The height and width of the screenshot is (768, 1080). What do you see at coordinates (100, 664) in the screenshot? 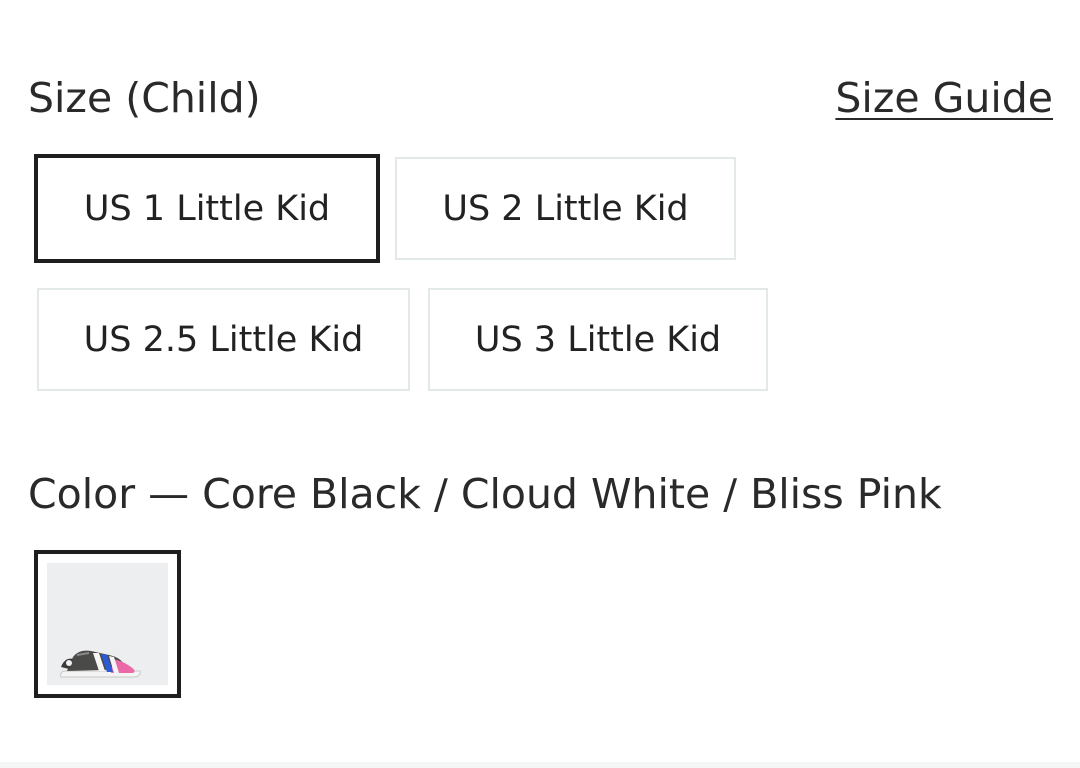
I see `sneaker-icon` at bounding box center [100, 664].